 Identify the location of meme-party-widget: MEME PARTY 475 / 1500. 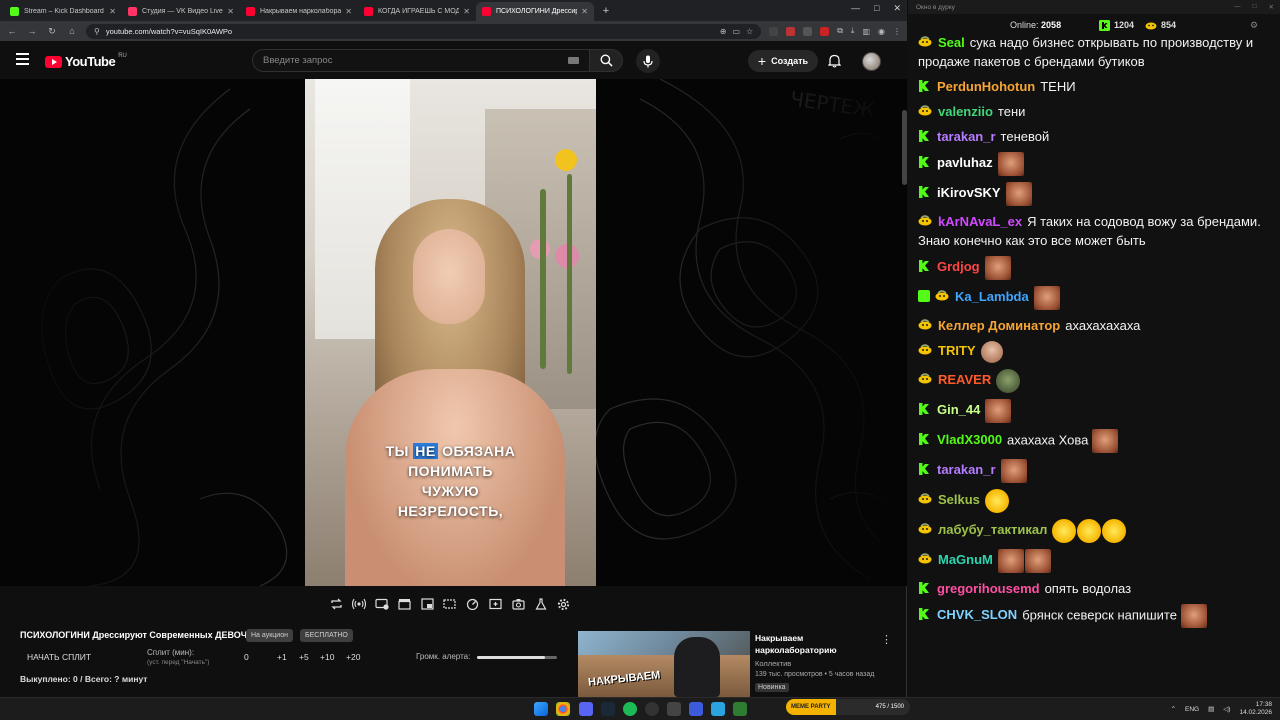
(848, 707).